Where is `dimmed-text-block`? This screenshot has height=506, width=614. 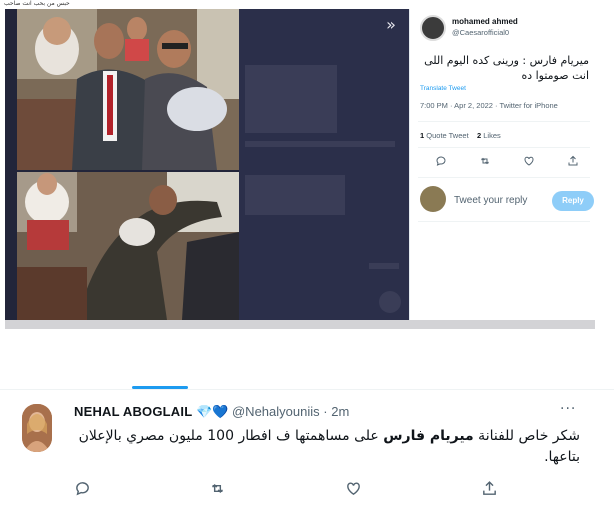
dimmed-text-block is located at coordinates (295, 195).